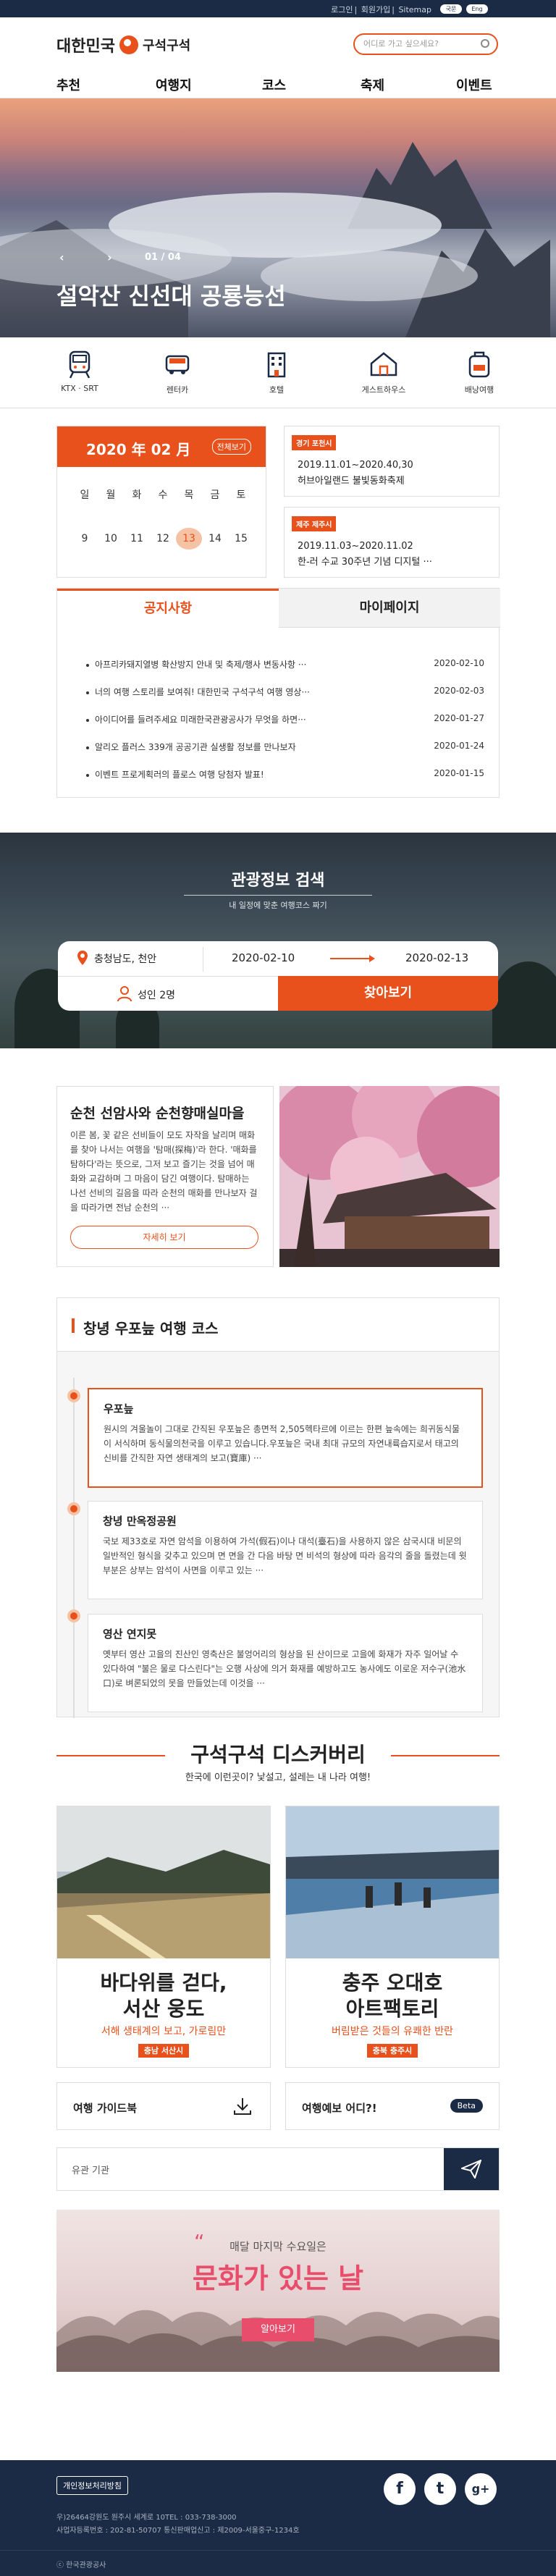 This screenshot has width=556, height=2576. Describe the element at coordinates (285, 774) in the screenshot. I see `notice-item: 이벤트 프로게획러의 플로스 여행 당첨자 발표! 2020-01-15` at that location.